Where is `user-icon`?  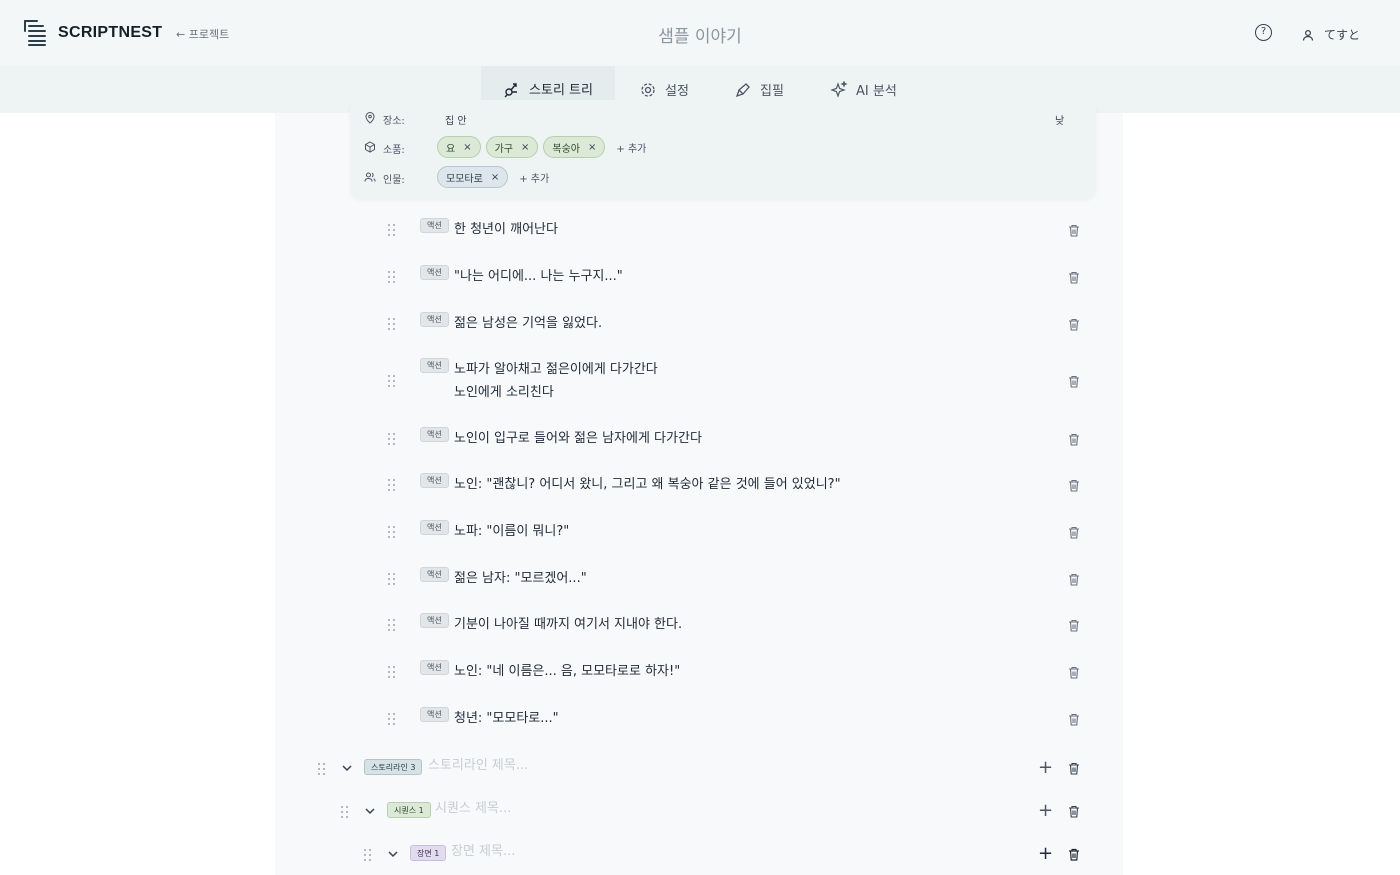
user-icon is located at coordinates (1308, 35).